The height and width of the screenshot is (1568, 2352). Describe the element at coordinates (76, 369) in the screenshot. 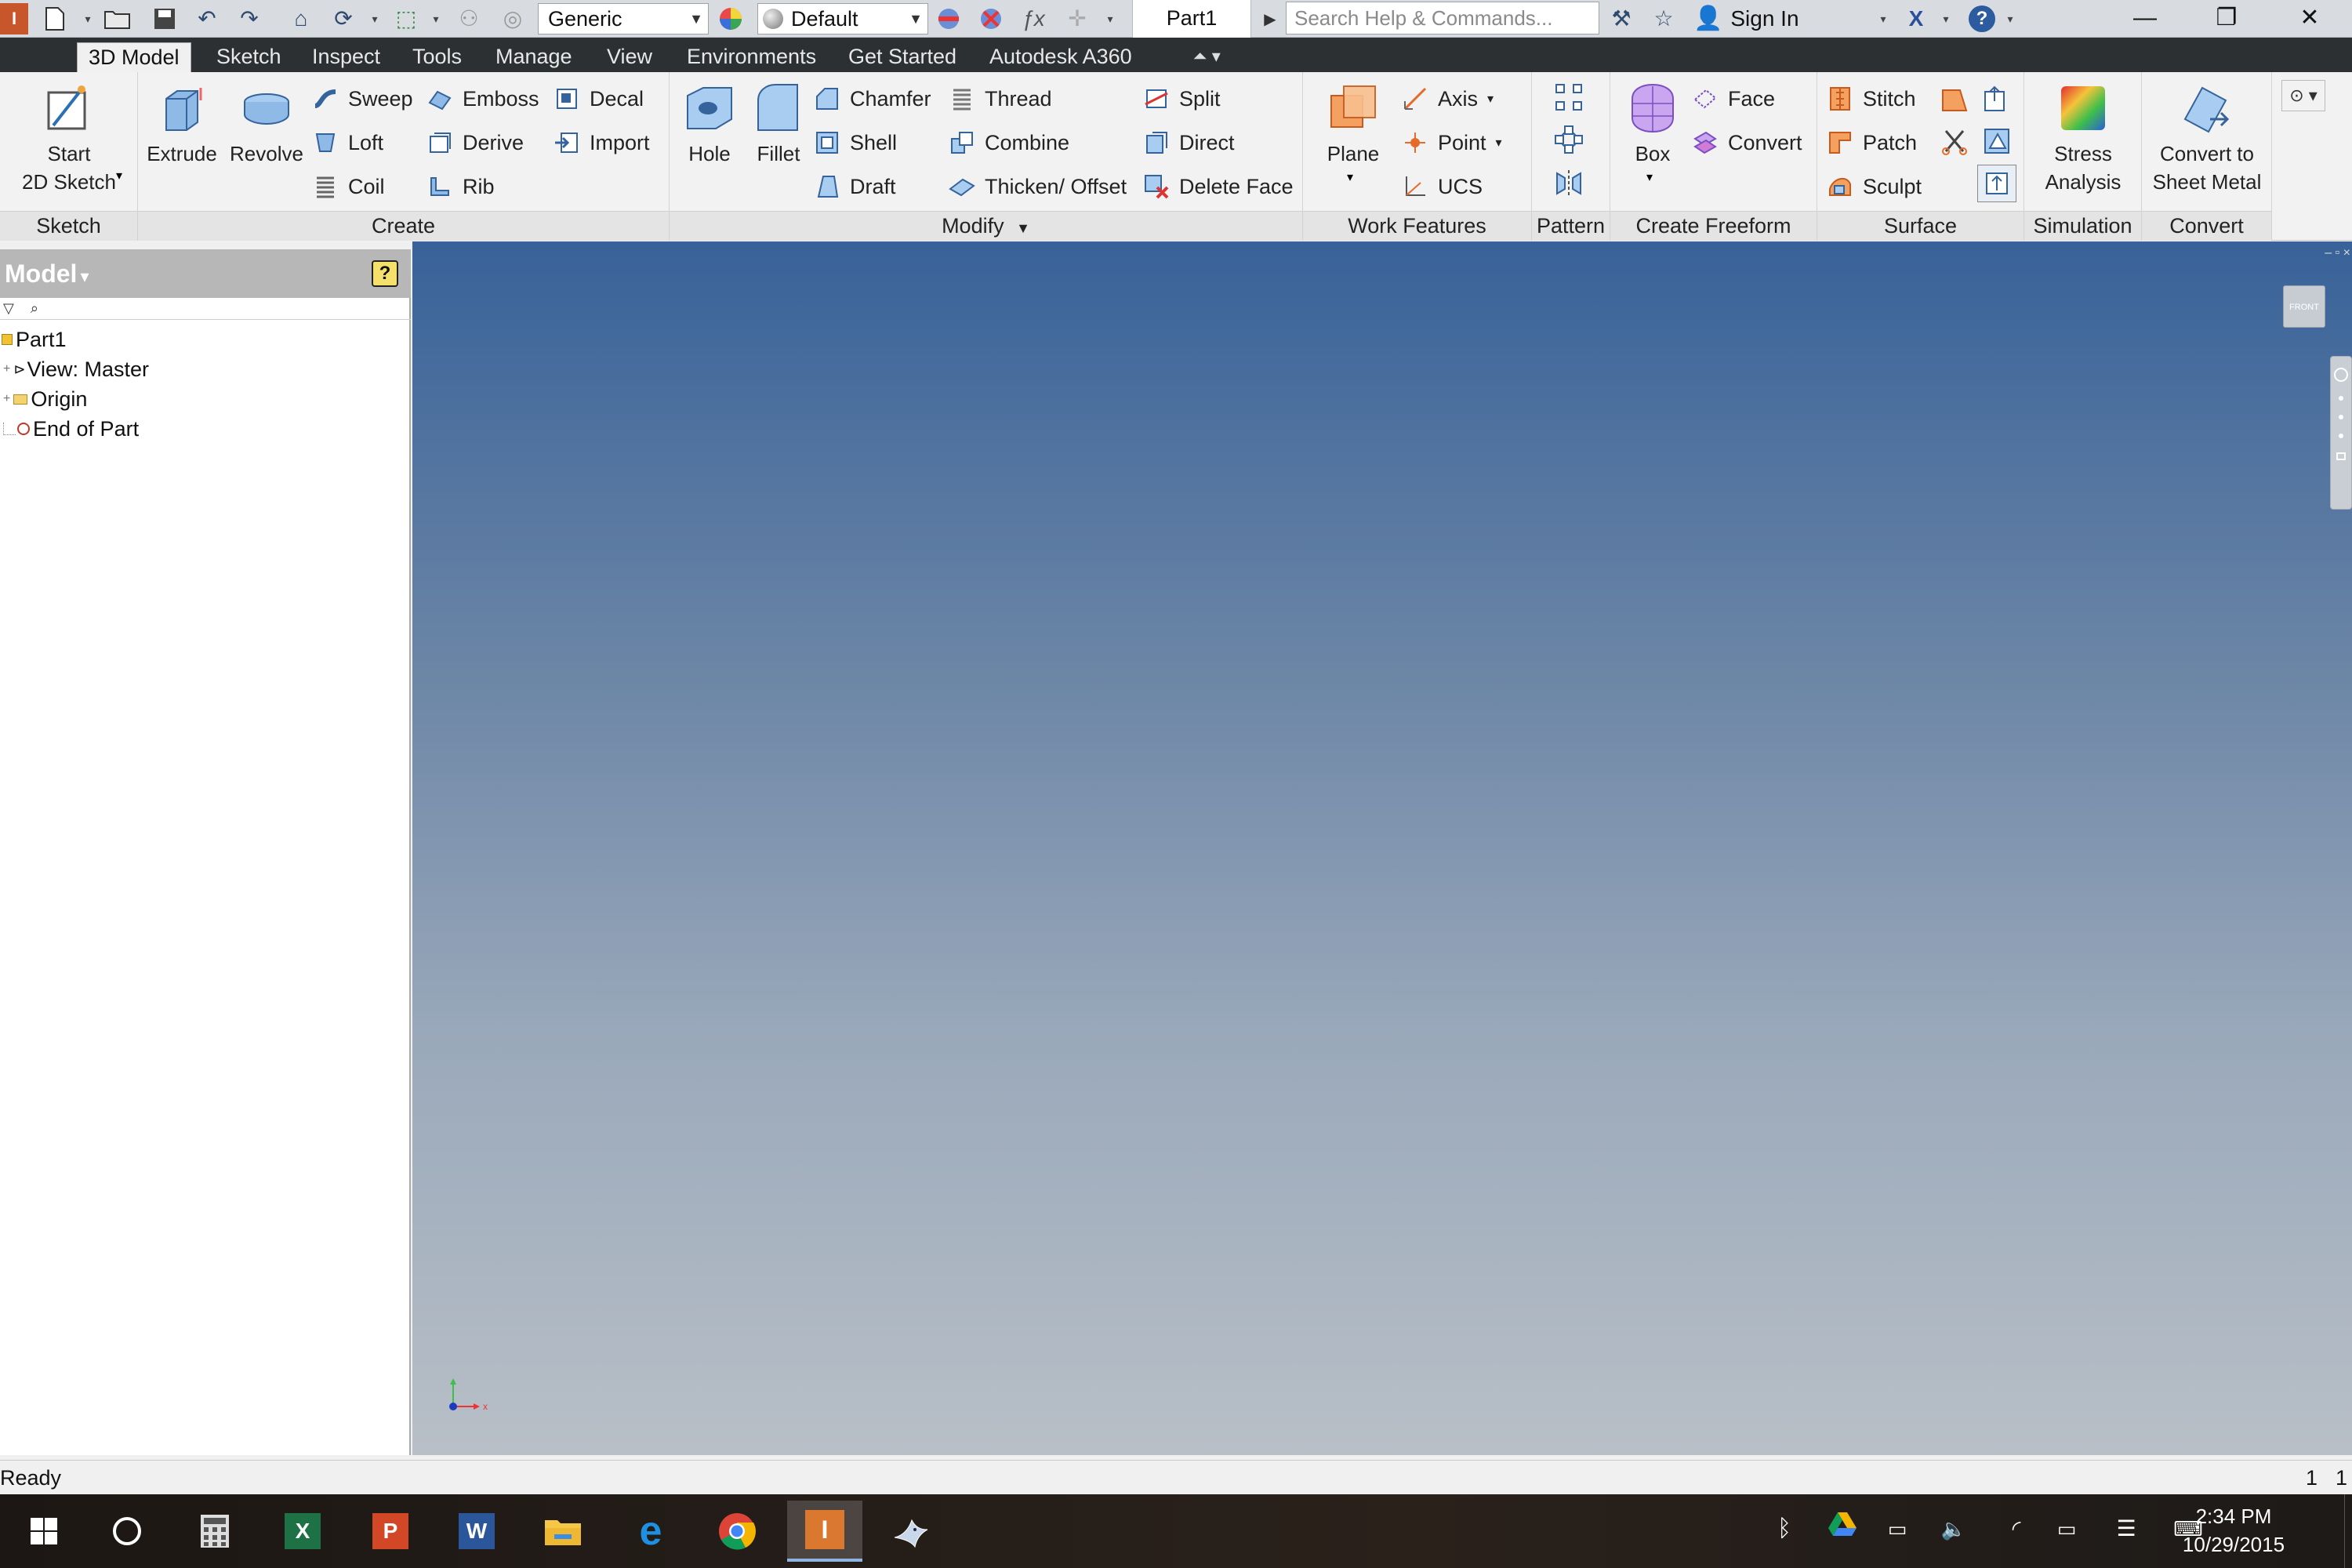

I see `tree-item-view-master: + ⊳ View: Master` at that location.